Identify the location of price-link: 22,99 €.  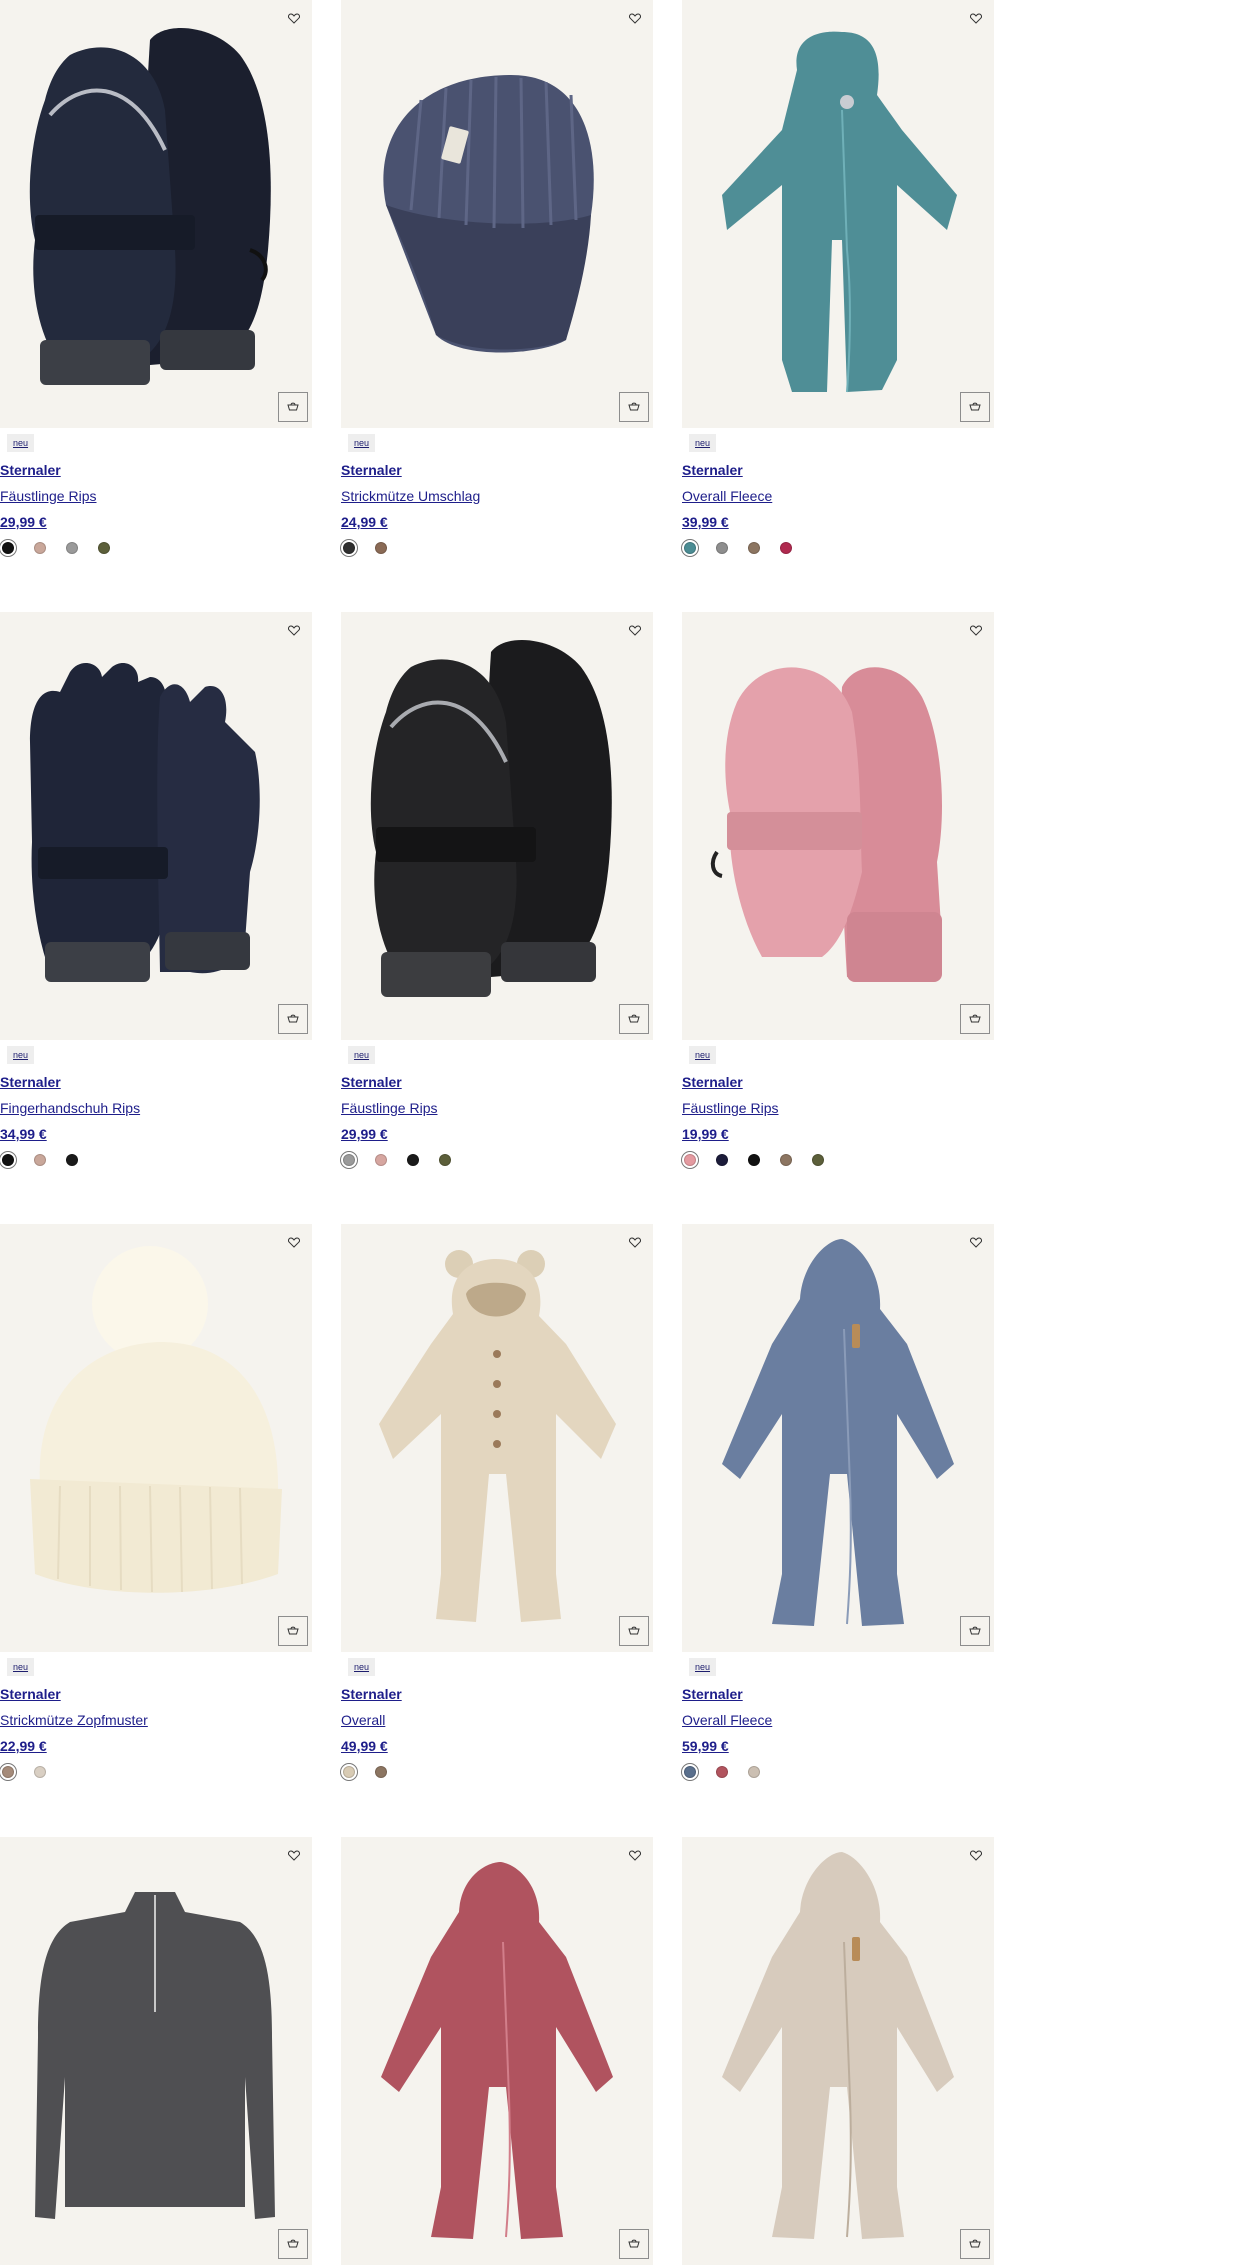
(23, 1746).